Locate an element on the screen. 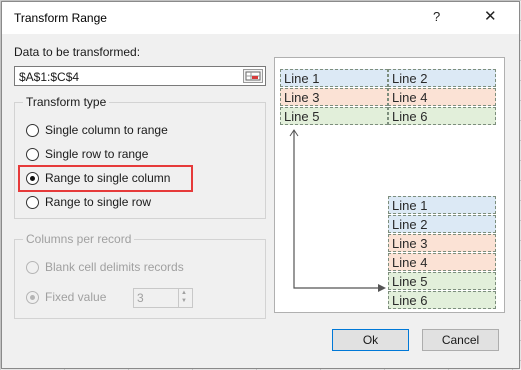  radio-fixed-value is located at coordinates (32, 297).